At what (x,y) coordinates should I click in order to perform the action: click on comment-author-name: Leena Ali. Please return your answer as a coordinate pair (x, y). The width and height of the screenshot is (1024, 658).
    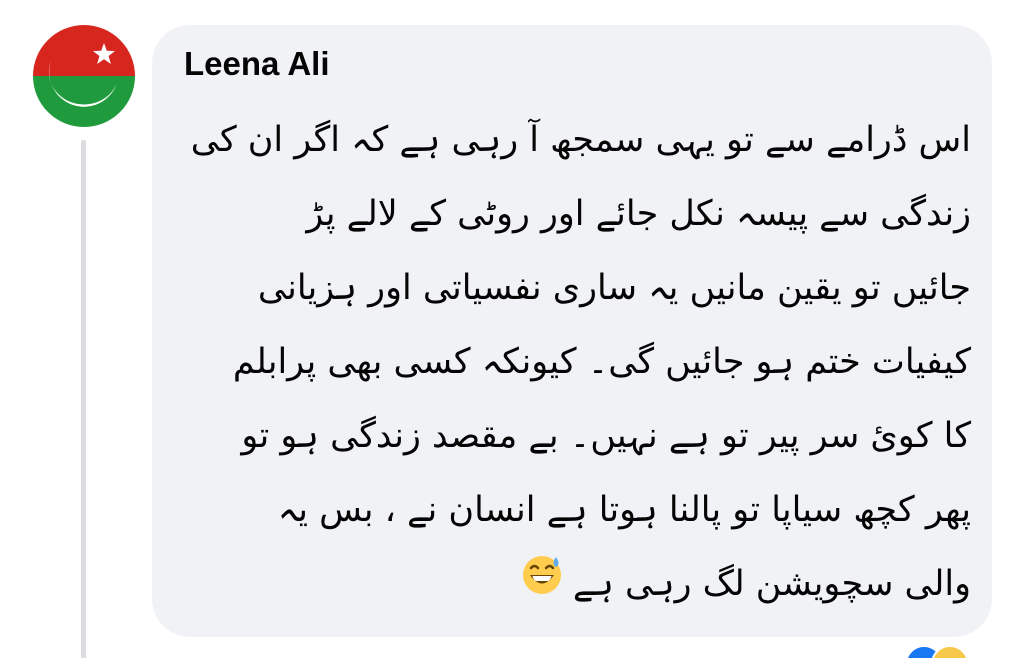
    Looking at the image, I should click on (257, 64).